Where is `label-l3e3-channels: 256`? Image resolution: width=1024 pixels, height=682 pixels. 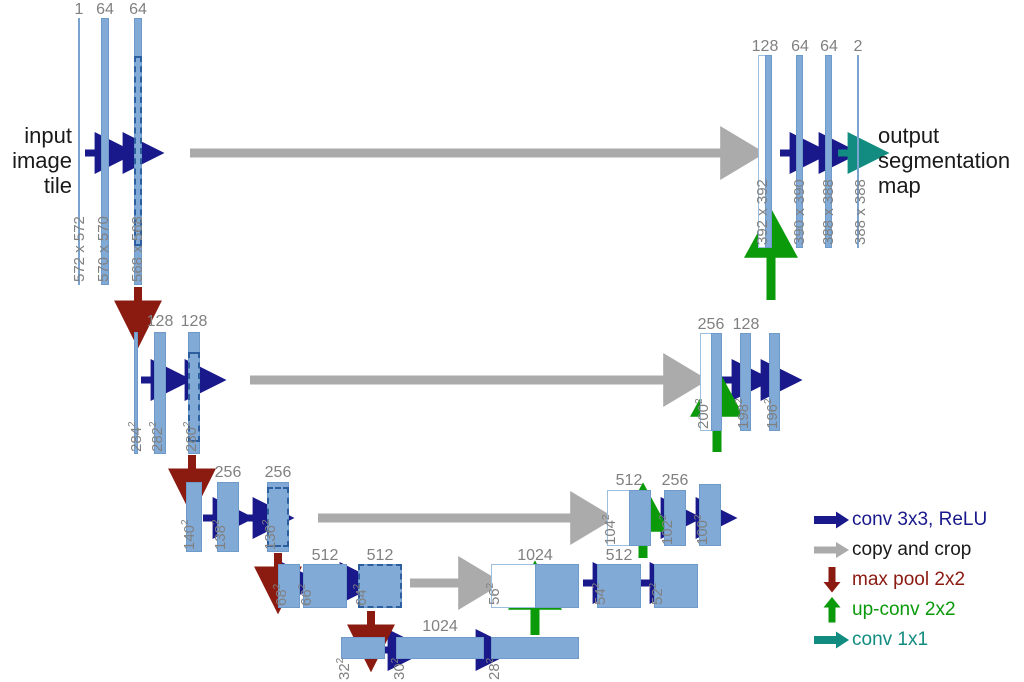 label-l3e3-channels: 256 is located at coordinates (278, 472).